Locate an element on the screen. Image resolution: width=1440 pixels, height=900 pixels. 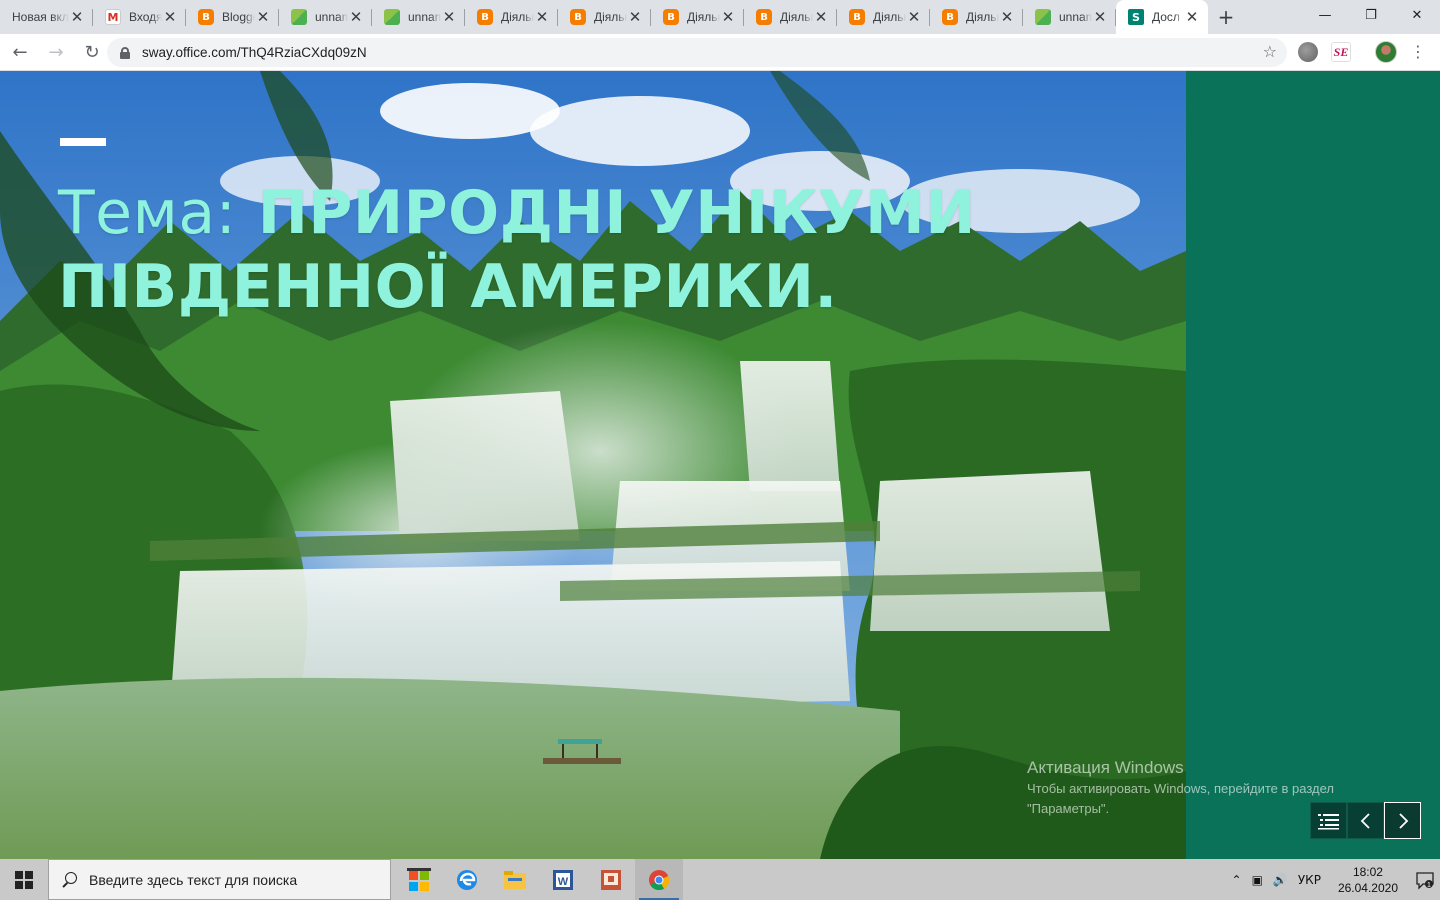
tab-title: Входящие is located at coordinates (145, 17).